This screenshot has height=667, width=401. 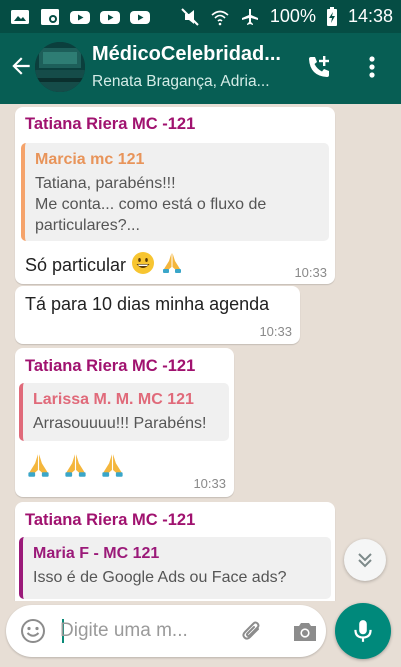 I want to click on message-input, so click(x=140, y=631).